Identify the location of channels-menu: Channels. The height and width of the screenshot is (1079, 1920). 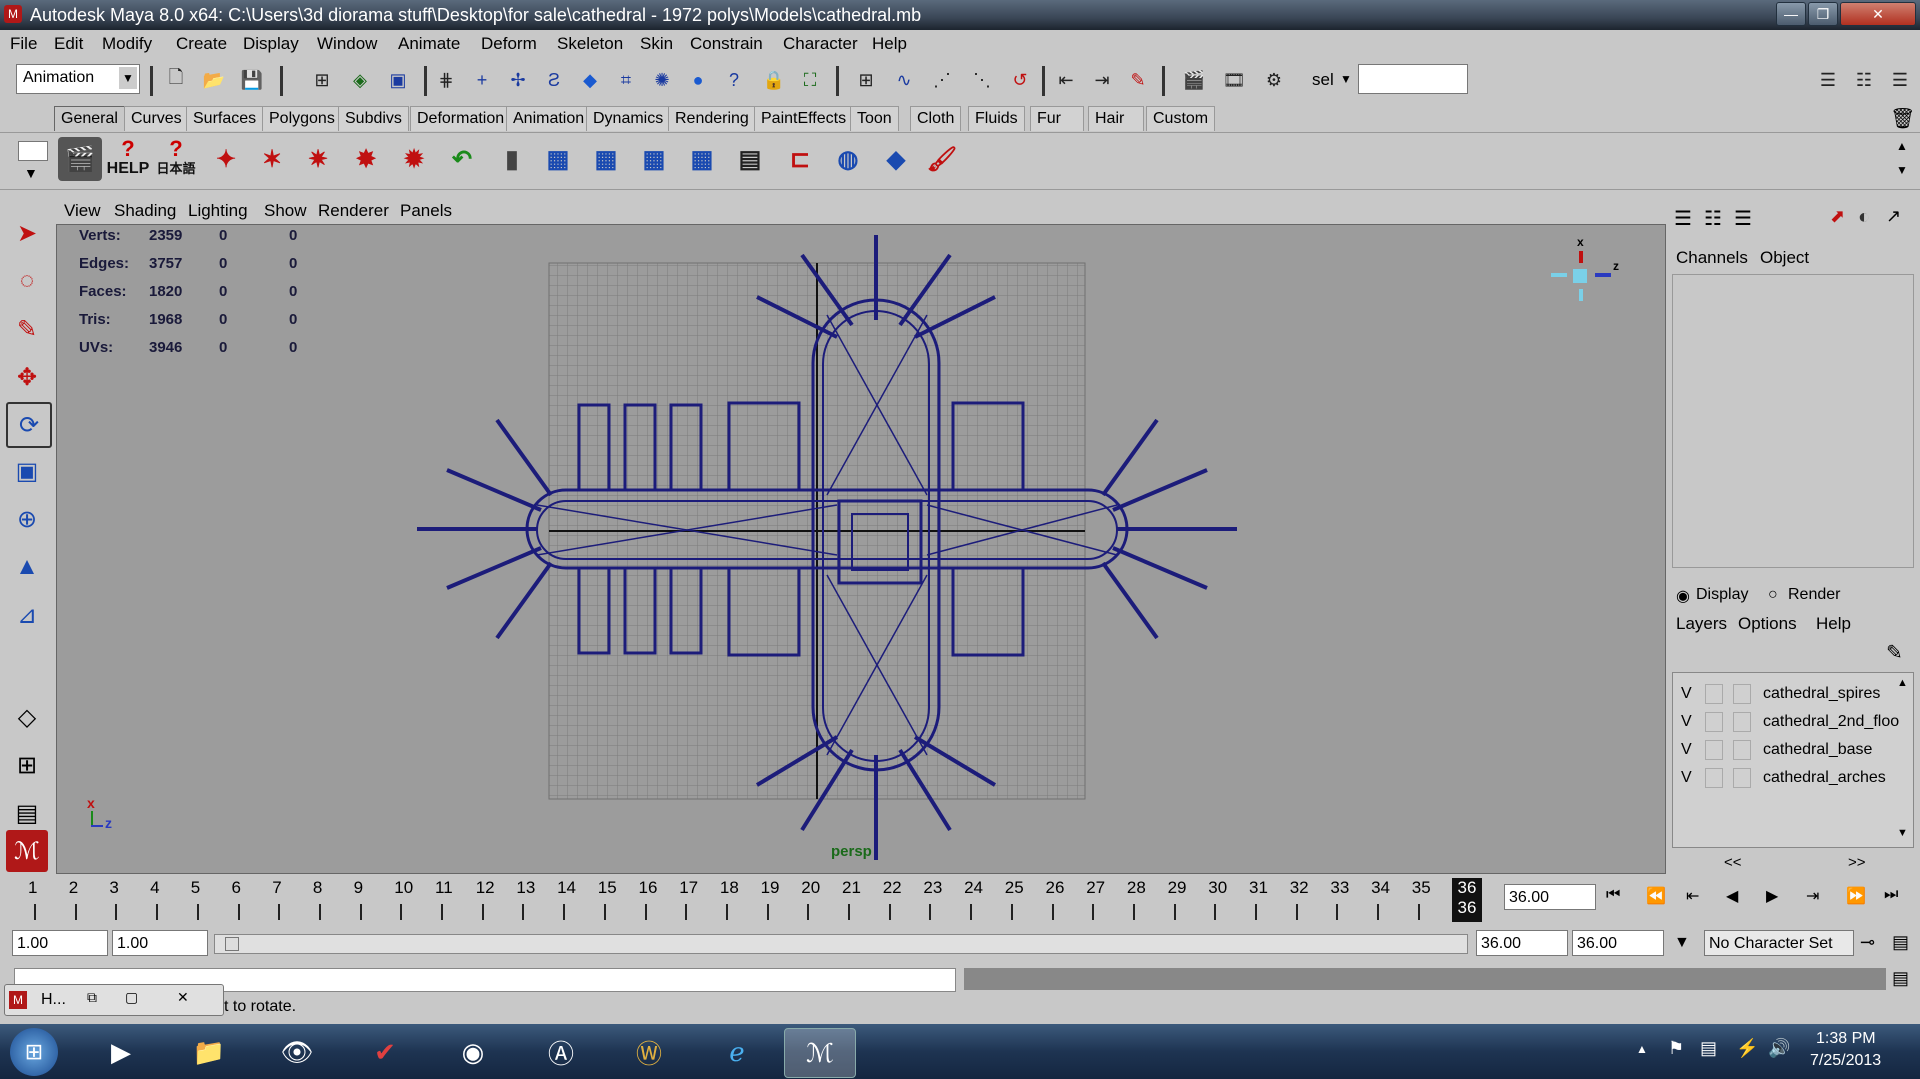
(1712, 258).